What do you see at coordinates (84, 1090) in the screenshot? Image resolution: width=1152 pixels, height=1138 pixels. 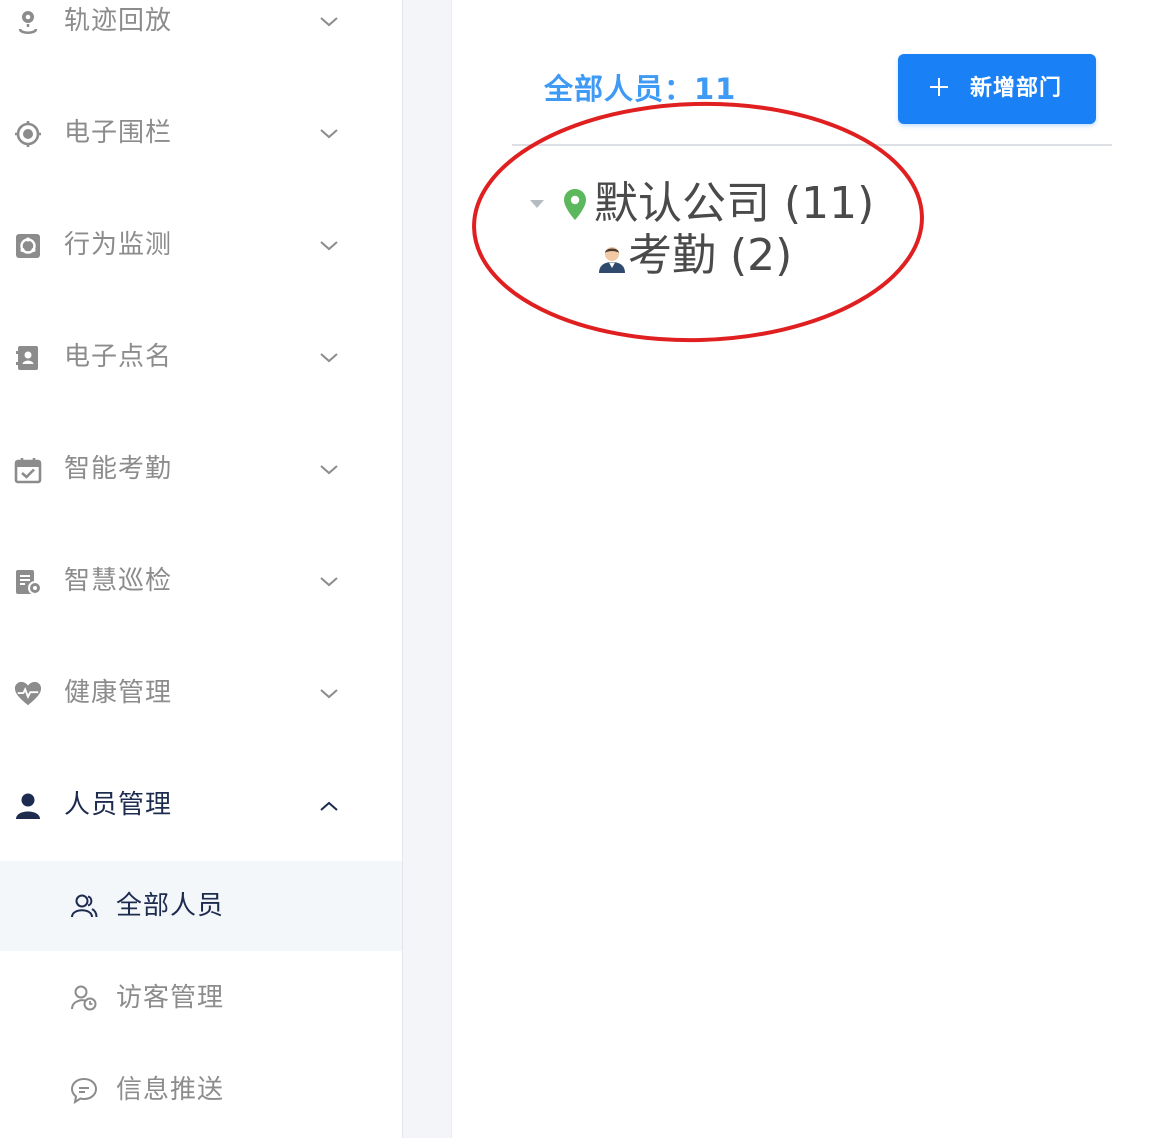 I see `chat-bubble-icon` at bounding box center [84, 1090].